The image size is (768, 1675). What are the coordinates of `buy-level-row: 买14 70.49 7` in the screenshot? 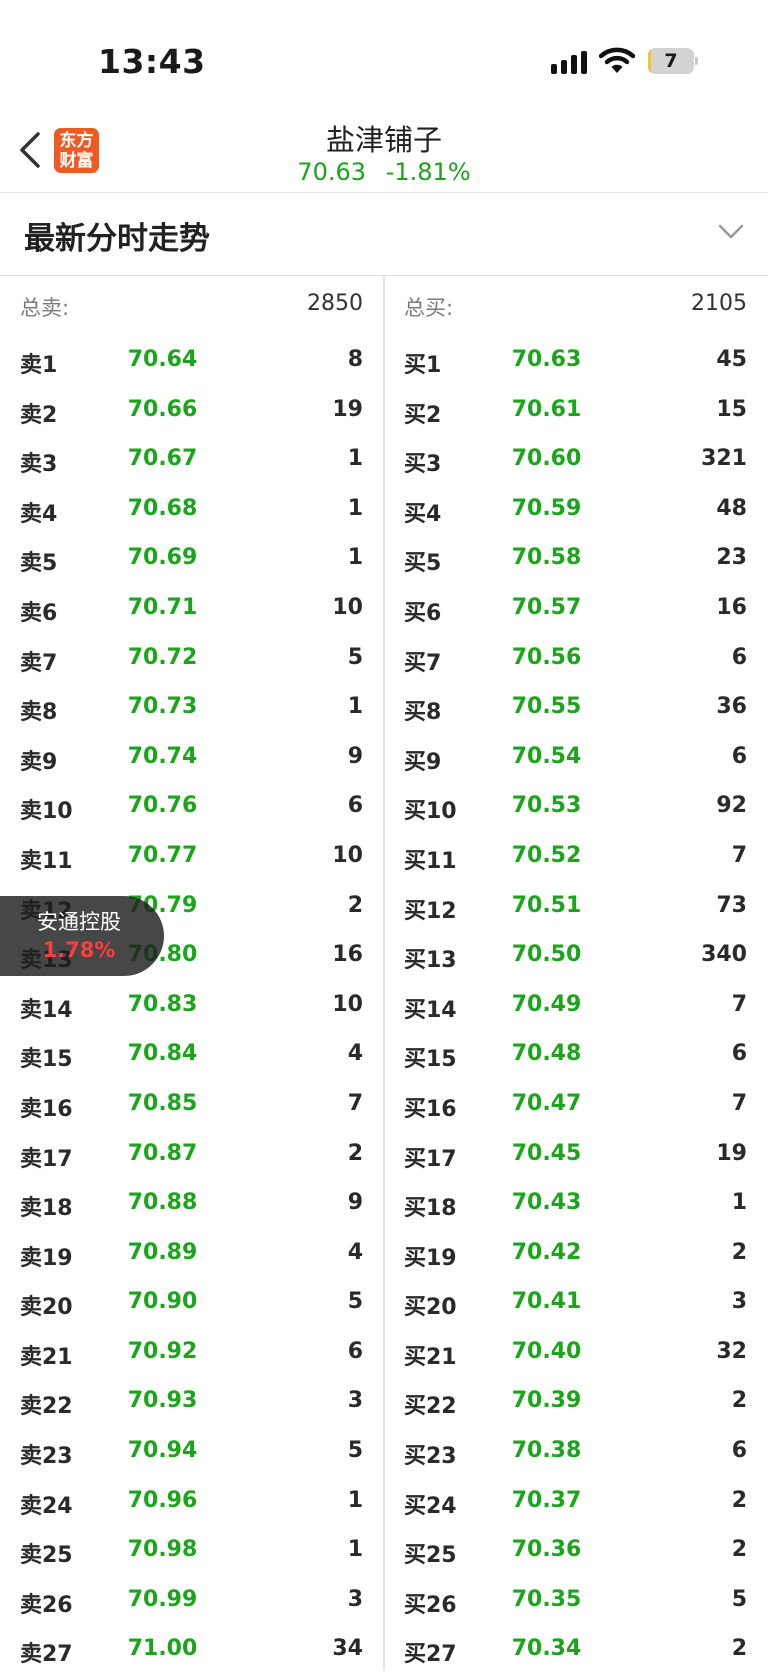 It's located at (575, 1006).